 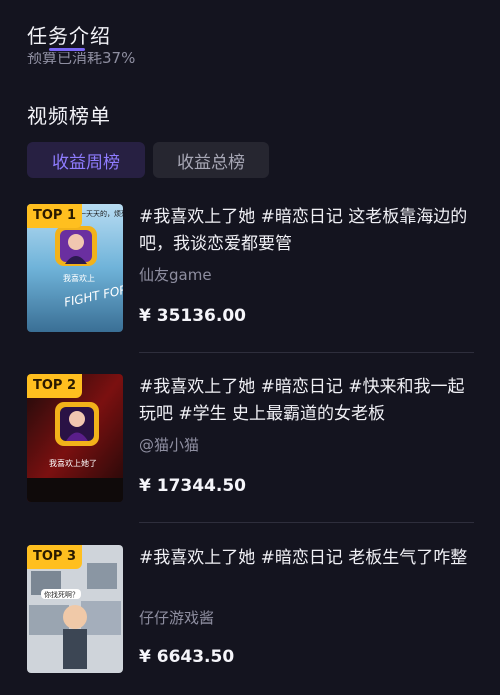 I want to click on item-author: 仔仔游戏酱, so click(x=177, y=618).